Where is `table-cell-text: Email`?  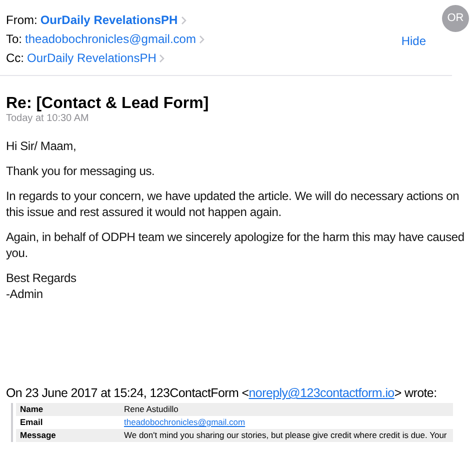
table-cell-text: Email is located at coordinates (31, 422).